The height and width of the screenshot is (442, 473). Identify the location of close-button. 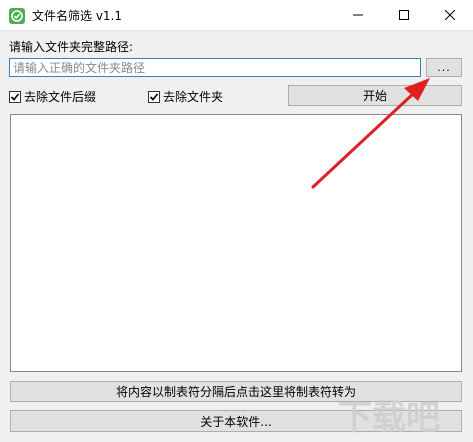
(450, 15).